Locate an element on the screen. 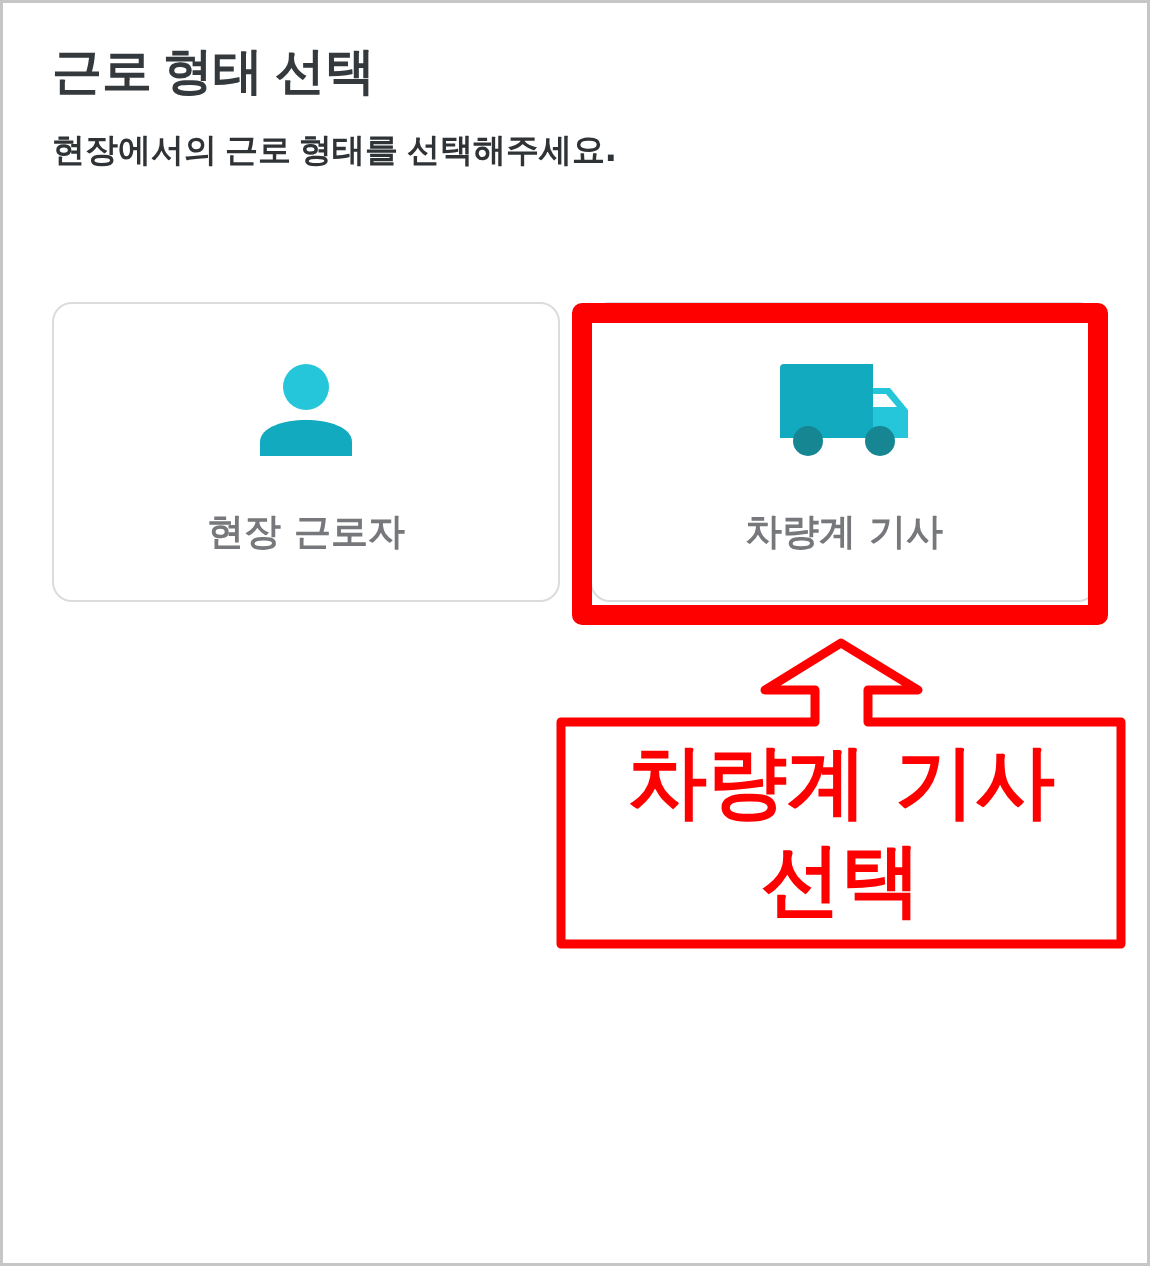 The width and height of the screenshot is (1150, 1266). callout-text: 차량계 기사 선택 is located at coordinates (841, 831).